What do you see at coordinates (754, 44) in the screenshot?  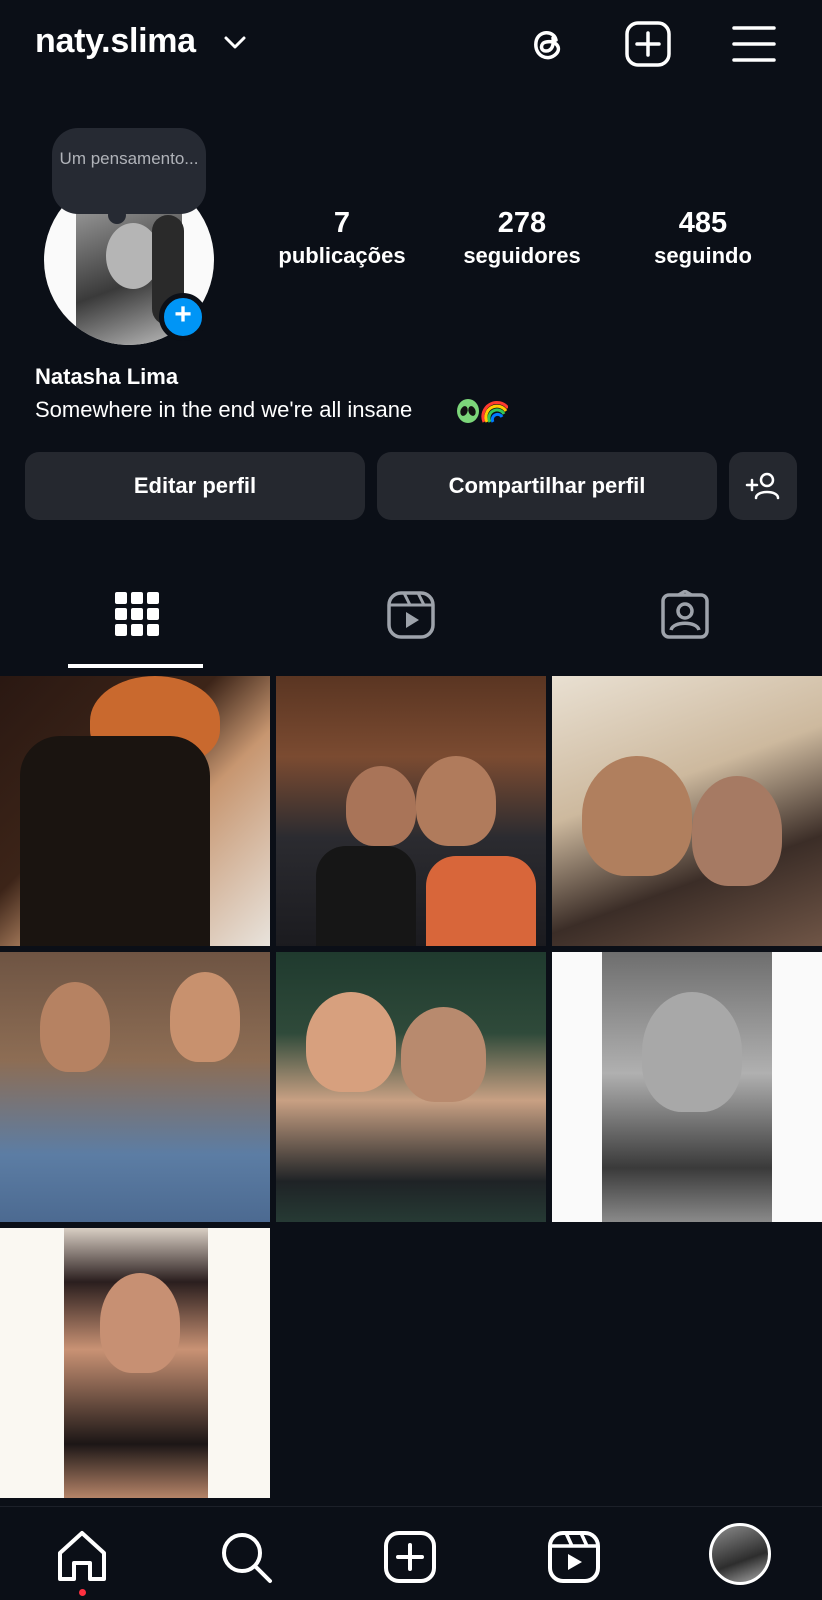 I see `menu-icon` at bounding box center [754, 44].